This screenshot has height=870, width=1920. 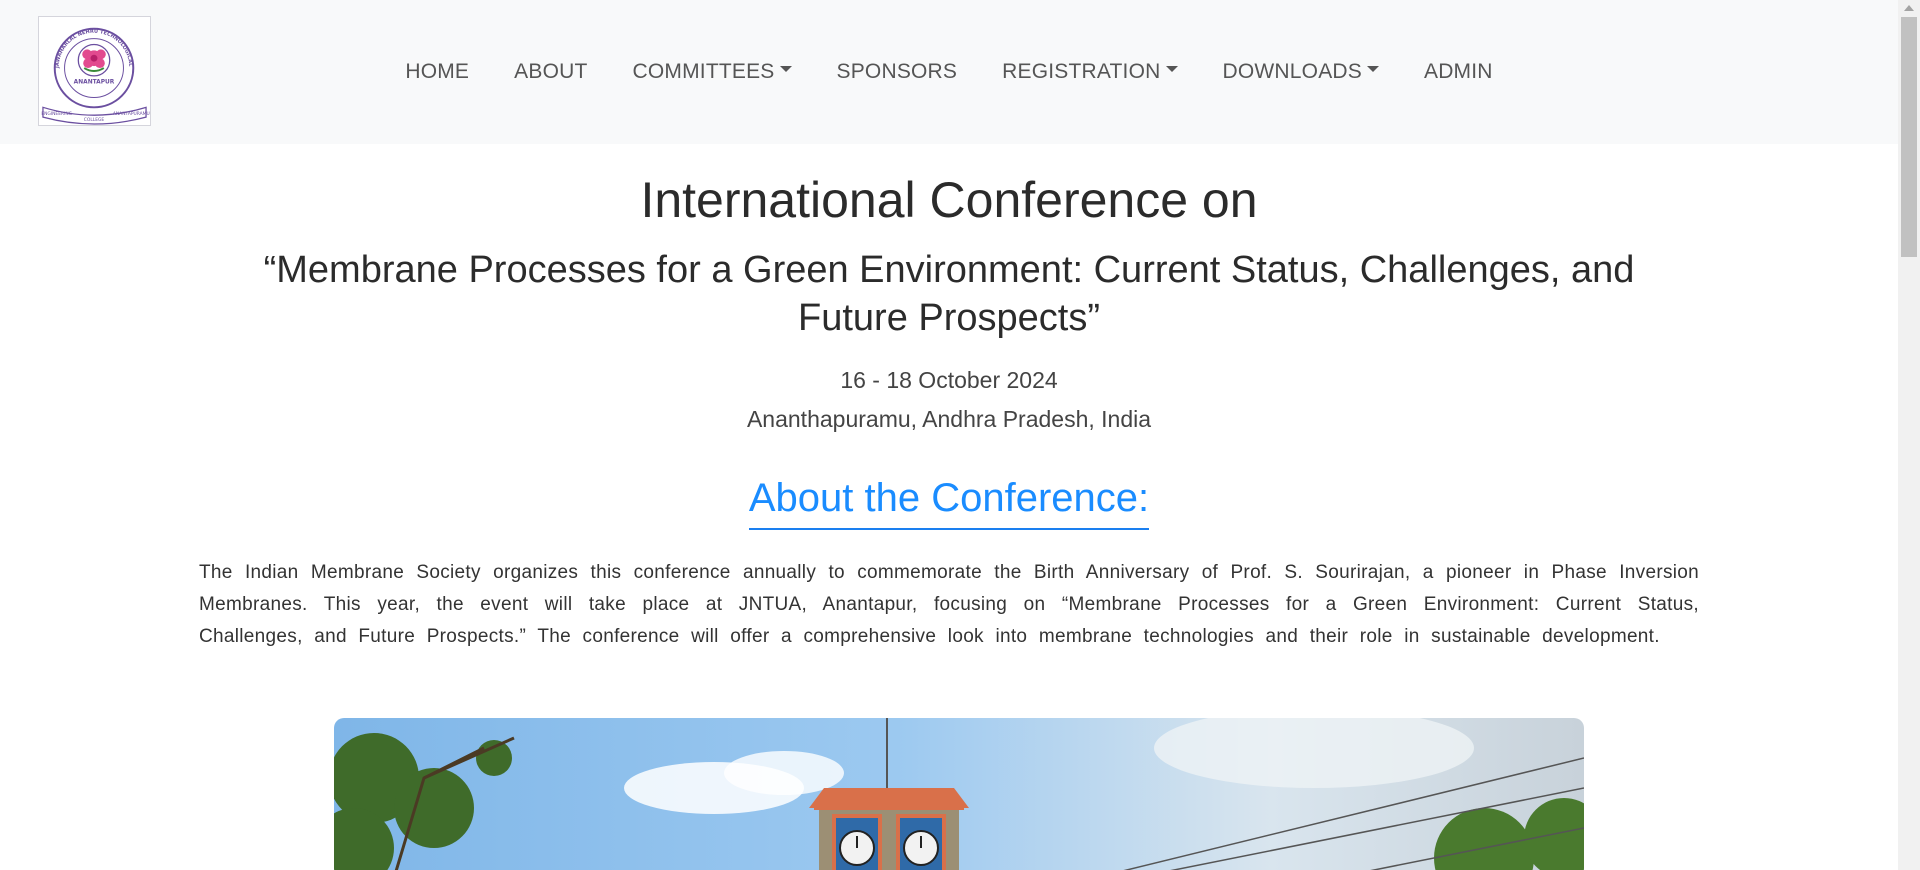 What do you see at coordinates (949, 379) in the screenshot?
I see `conference-date: 16 - 18 October 2024` at bounding box center [949, 379].